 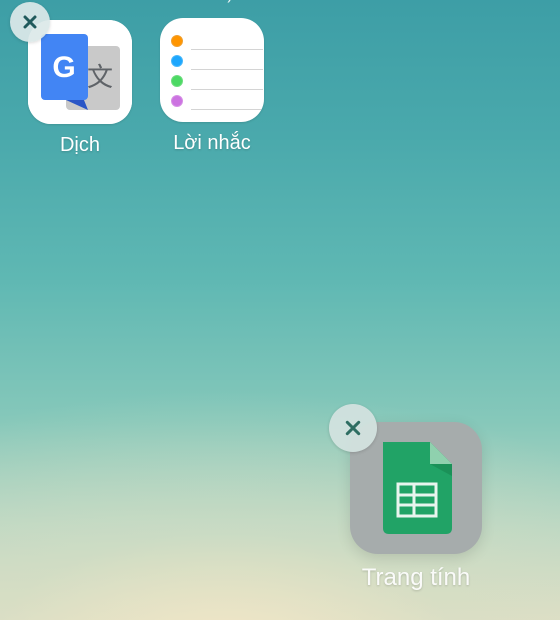 I want to click on divider, so click(x=227, y=109).